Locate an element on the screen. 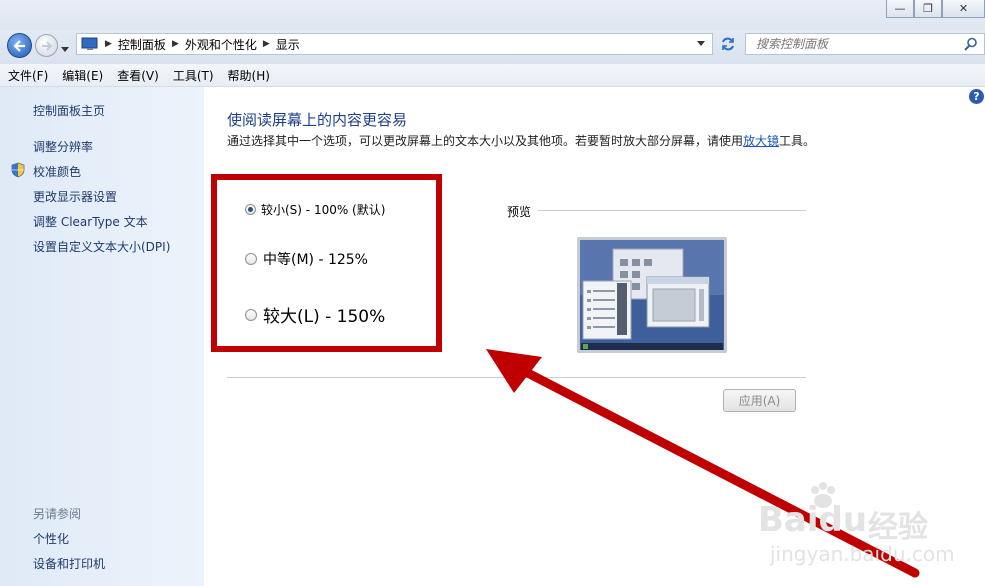 The width and height of the screenshot is (985, 586). shield-icon is located at coordinates (18, 170).